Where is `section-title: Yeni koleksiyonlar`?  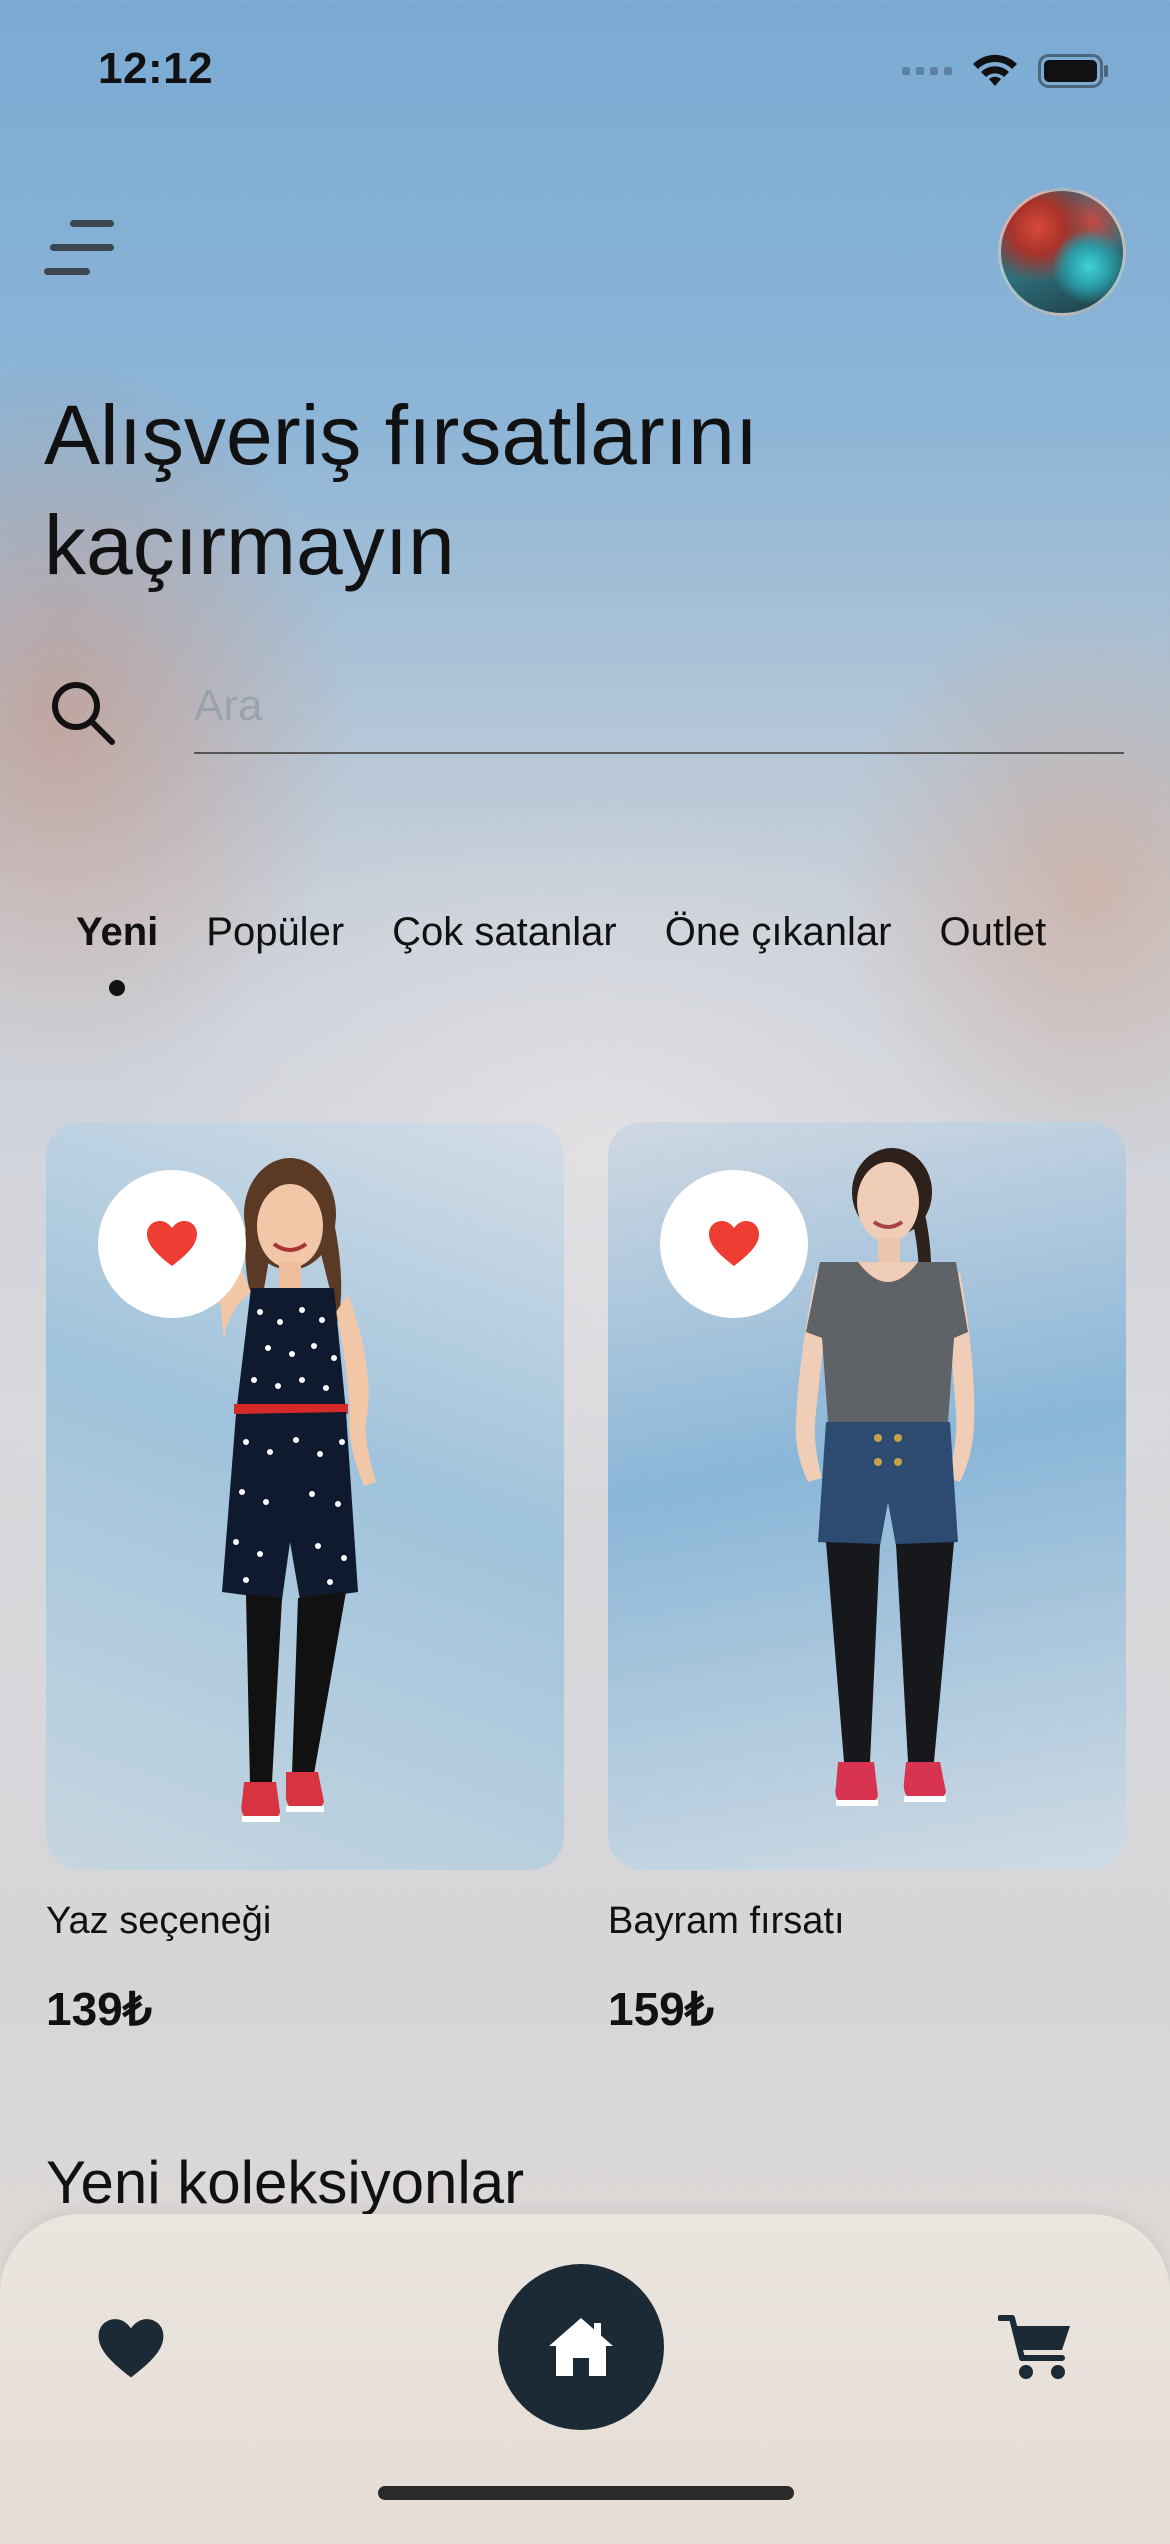
section-title: Yeni koleksiyonlar is located at coordinates (285, 2182).